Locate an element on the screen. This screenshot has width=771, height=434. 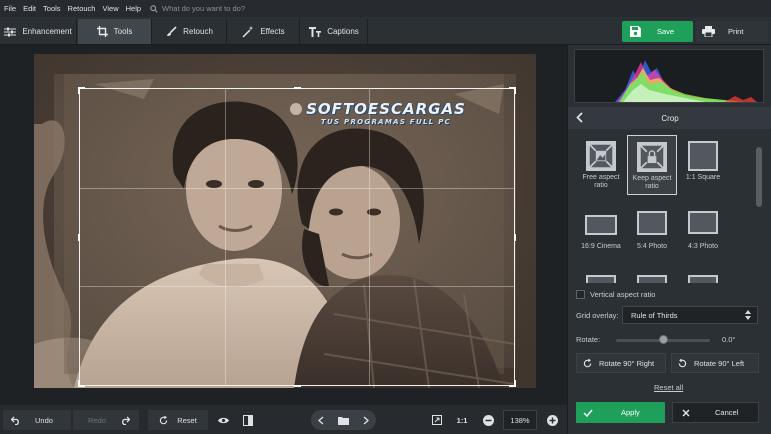
file-navigator is located at coordinates (343, 420).